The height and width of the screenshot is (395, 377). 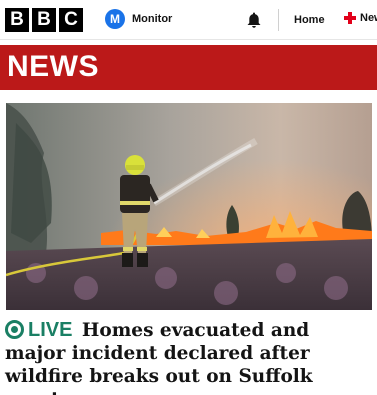 I want to click on live-indicator: LIVE, so click(x=43, y=330).